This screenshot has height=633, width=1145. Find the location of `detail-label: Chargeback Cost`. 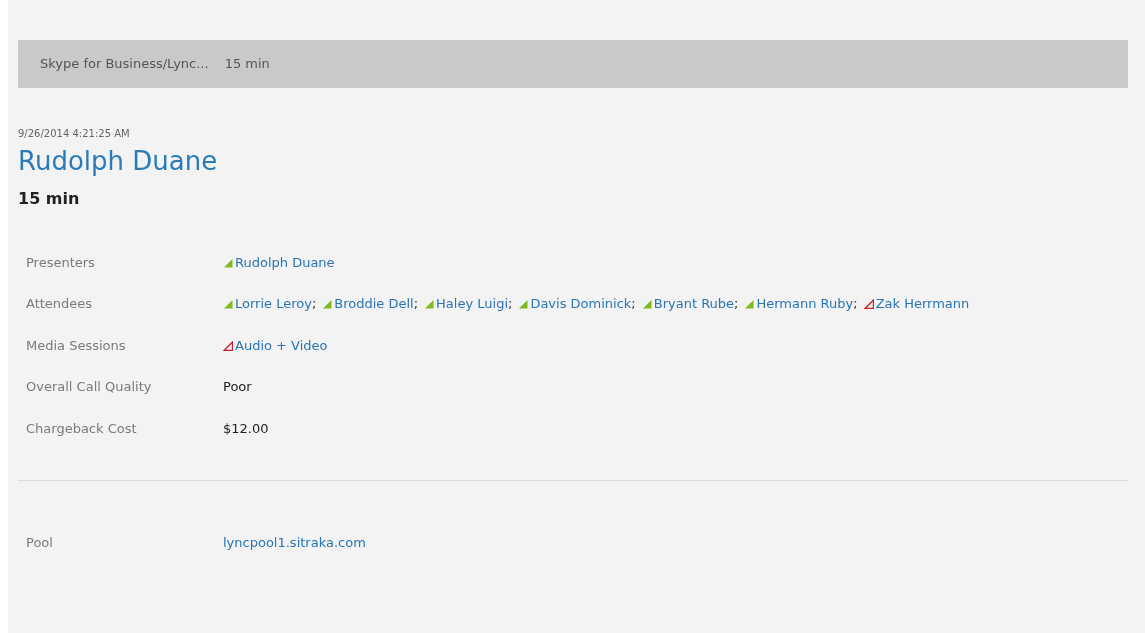

detail-label: Chargeback Cost is located at coordinates (81, 428).